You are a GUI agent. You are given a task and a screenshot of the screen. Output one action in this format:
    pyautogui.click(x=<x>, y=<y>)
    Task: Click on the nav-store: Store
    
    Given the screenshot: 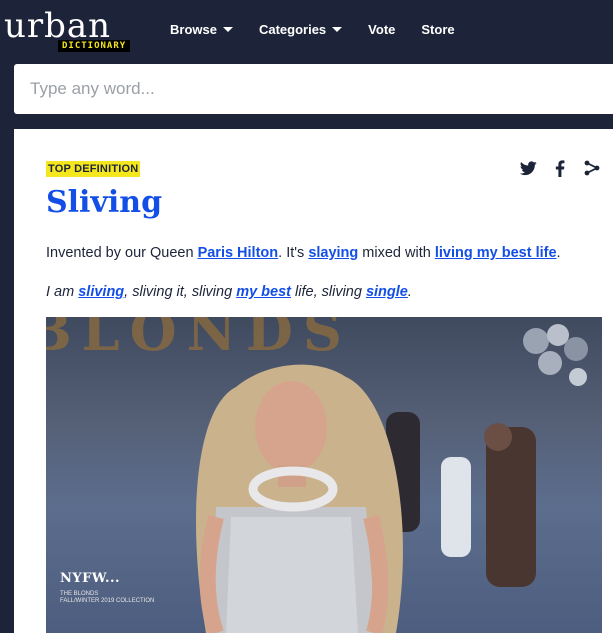 What is the action you would take?
    pyautogui.click(x=437, y=29)
    